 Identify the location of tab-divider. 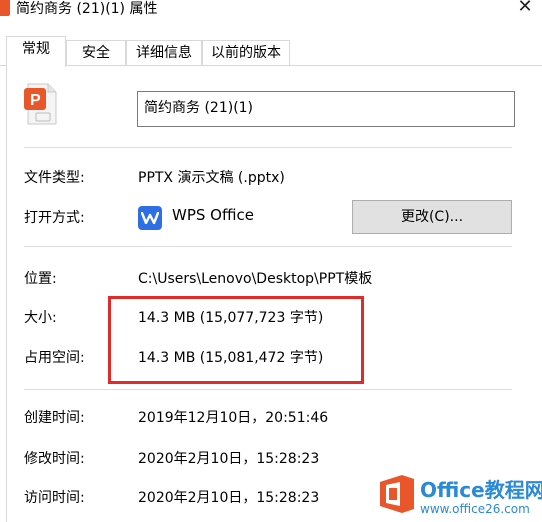
(271, 65).